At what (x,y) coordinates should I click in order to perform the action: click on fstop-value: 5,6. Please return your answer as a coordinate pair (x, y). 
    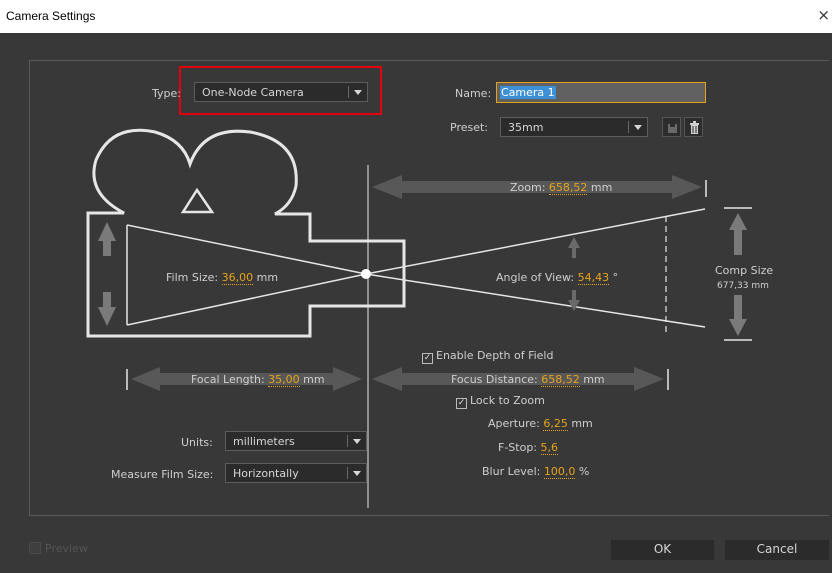
    Looking at the image, I should click on (549, 448).